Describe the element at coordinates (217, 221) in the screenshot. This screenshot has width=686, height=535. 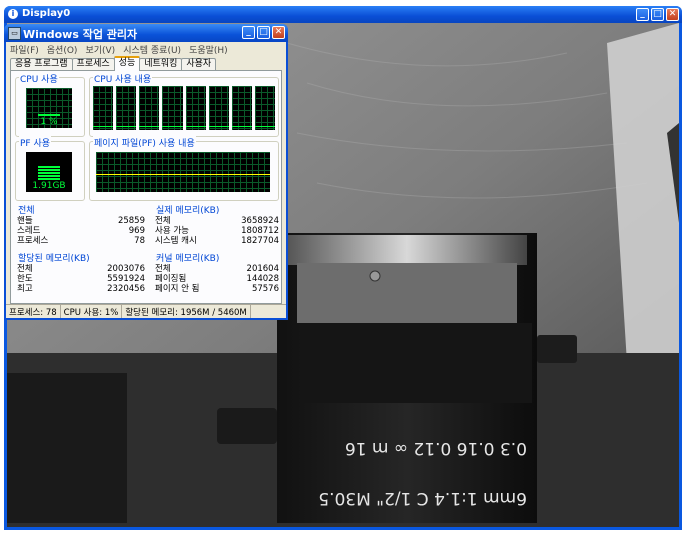
I see `stat-row: 전체 3658924` at that location.